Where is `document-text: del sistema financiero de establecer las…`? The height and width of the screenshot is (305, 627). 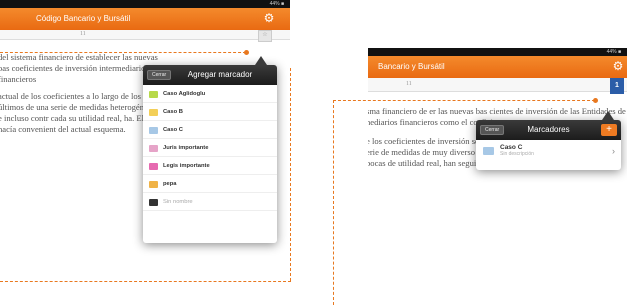 document-text: del sistema financiero de establecer las… is located at coordinates (79, 95).